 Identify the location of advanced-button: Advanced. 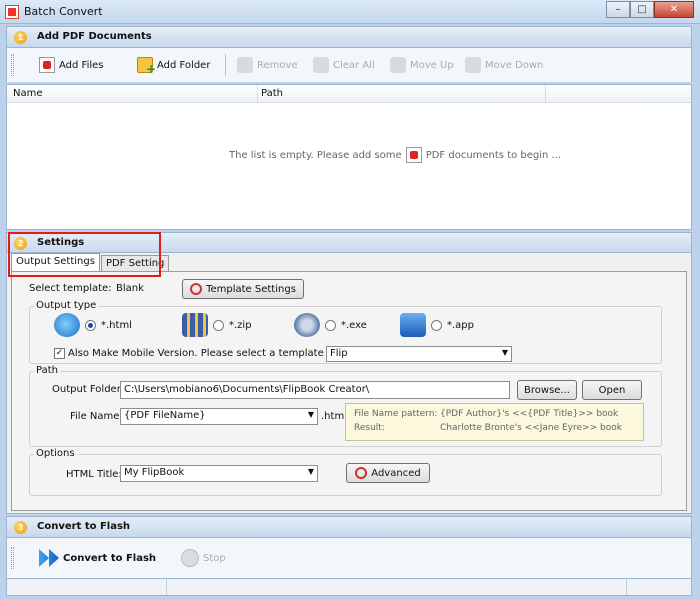
(388, 473).